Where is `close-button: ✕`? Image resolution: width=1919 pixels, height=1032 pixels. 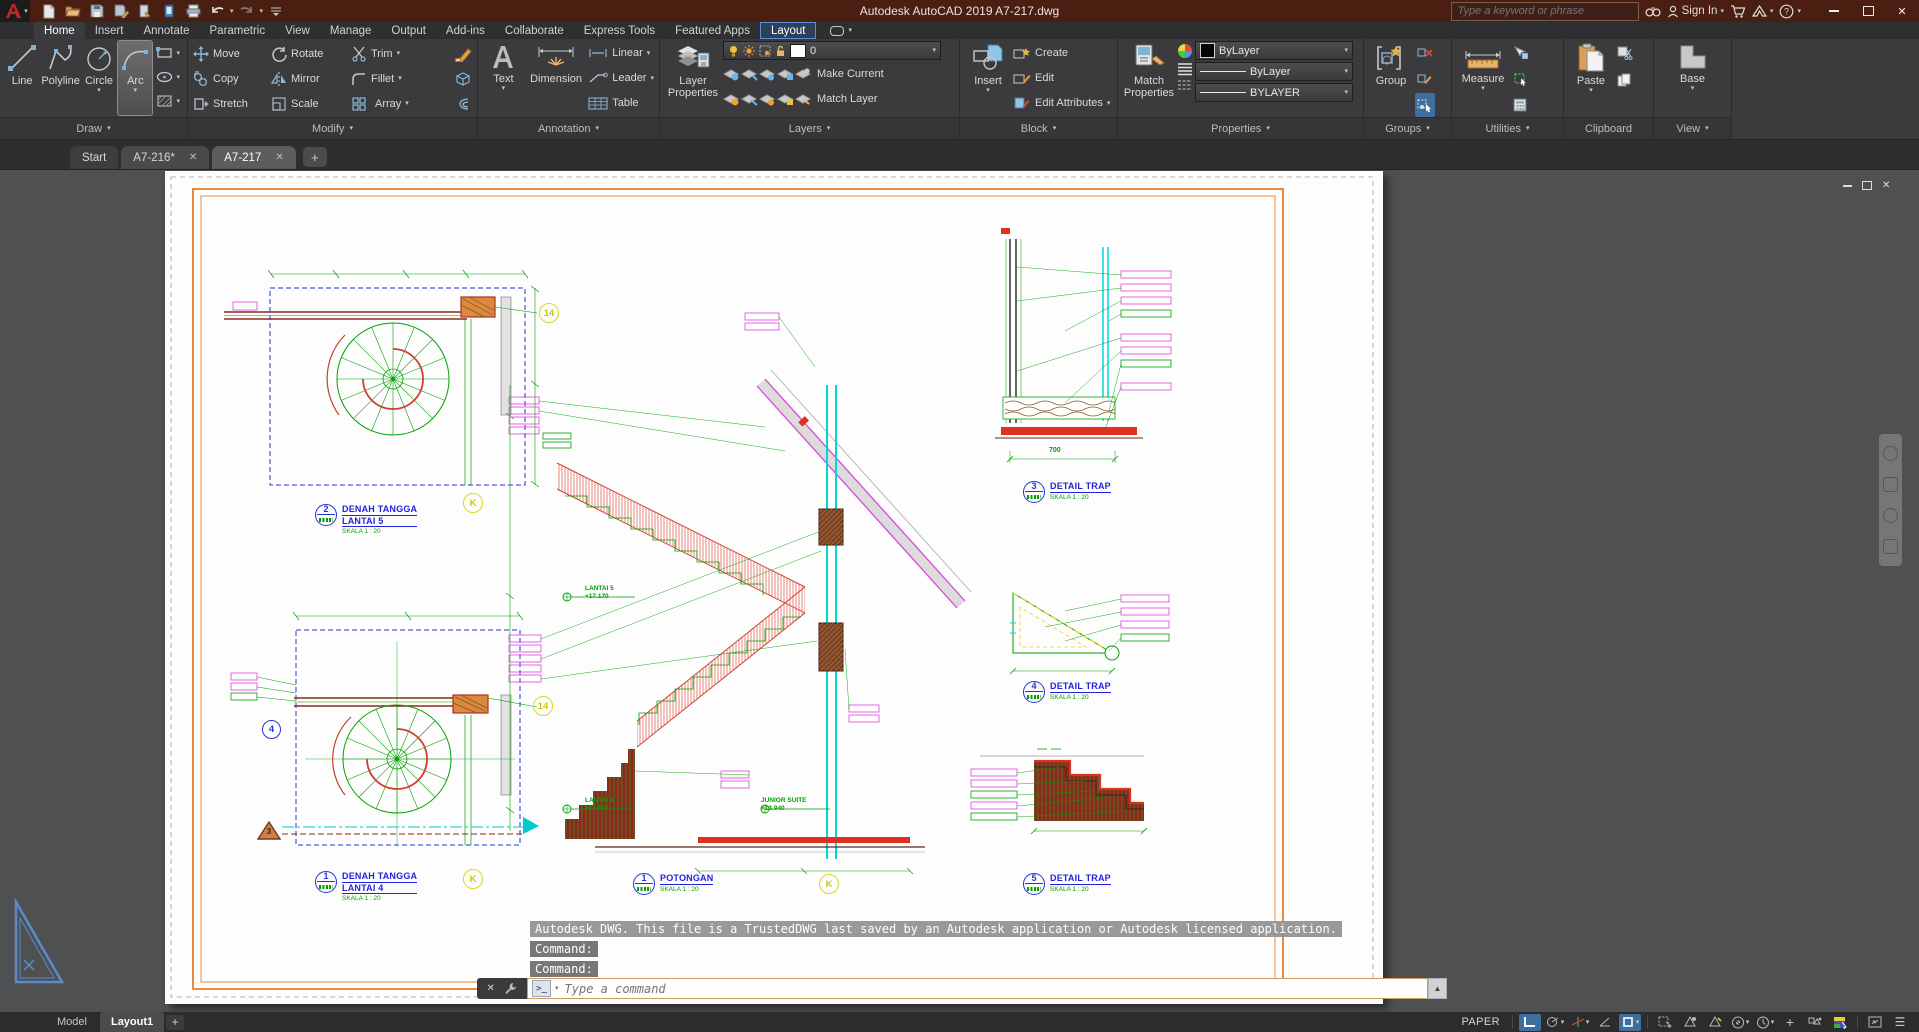
close-button: ✕ is located at coordinates (1902, 11).